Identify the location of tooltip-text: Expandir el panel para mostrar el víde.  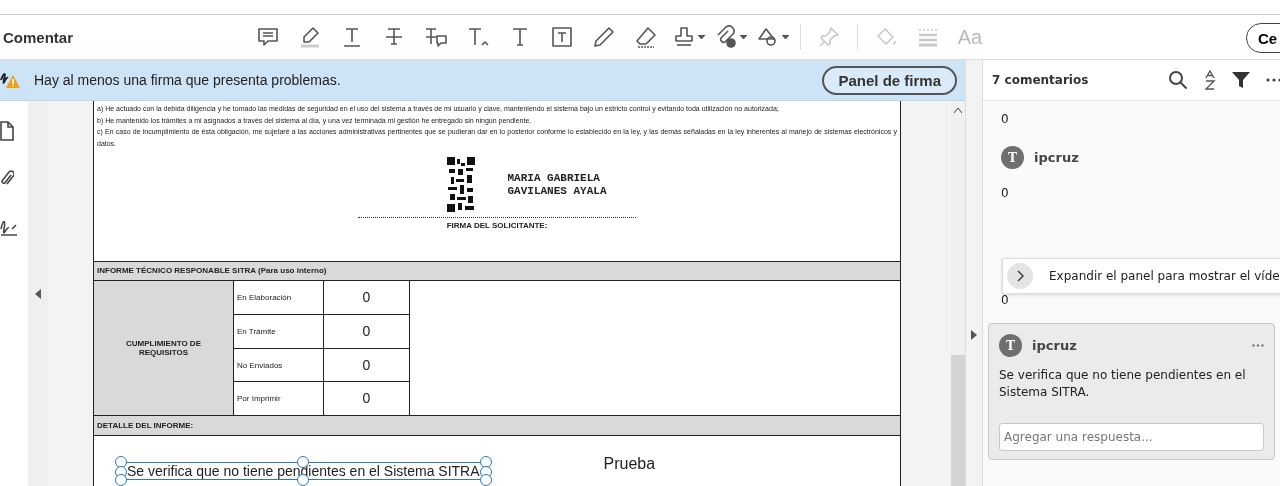
(1164, 276).